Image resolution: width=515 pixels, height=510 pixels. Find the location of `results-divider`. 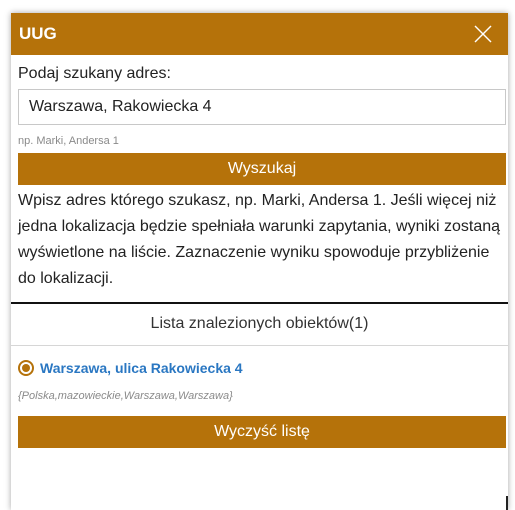

results-divider is located at coordinates (259, 345).